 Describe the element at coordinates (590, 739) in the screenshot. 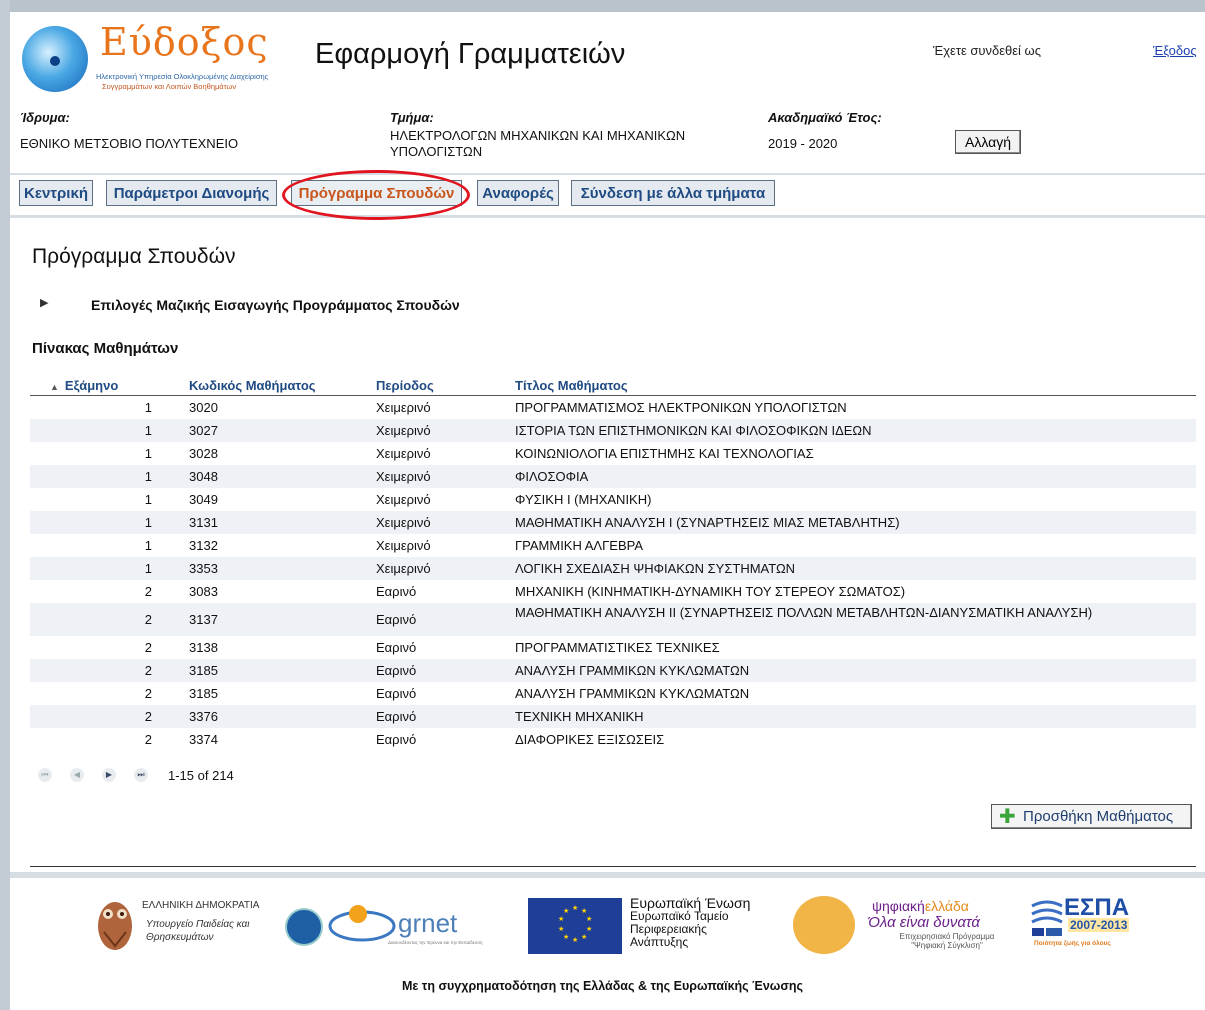

I see `cell-title: ΔΙΑΦΟΡΙΚΕΣ ΕΞΙΣΩΣΕΙΣ` at that location.